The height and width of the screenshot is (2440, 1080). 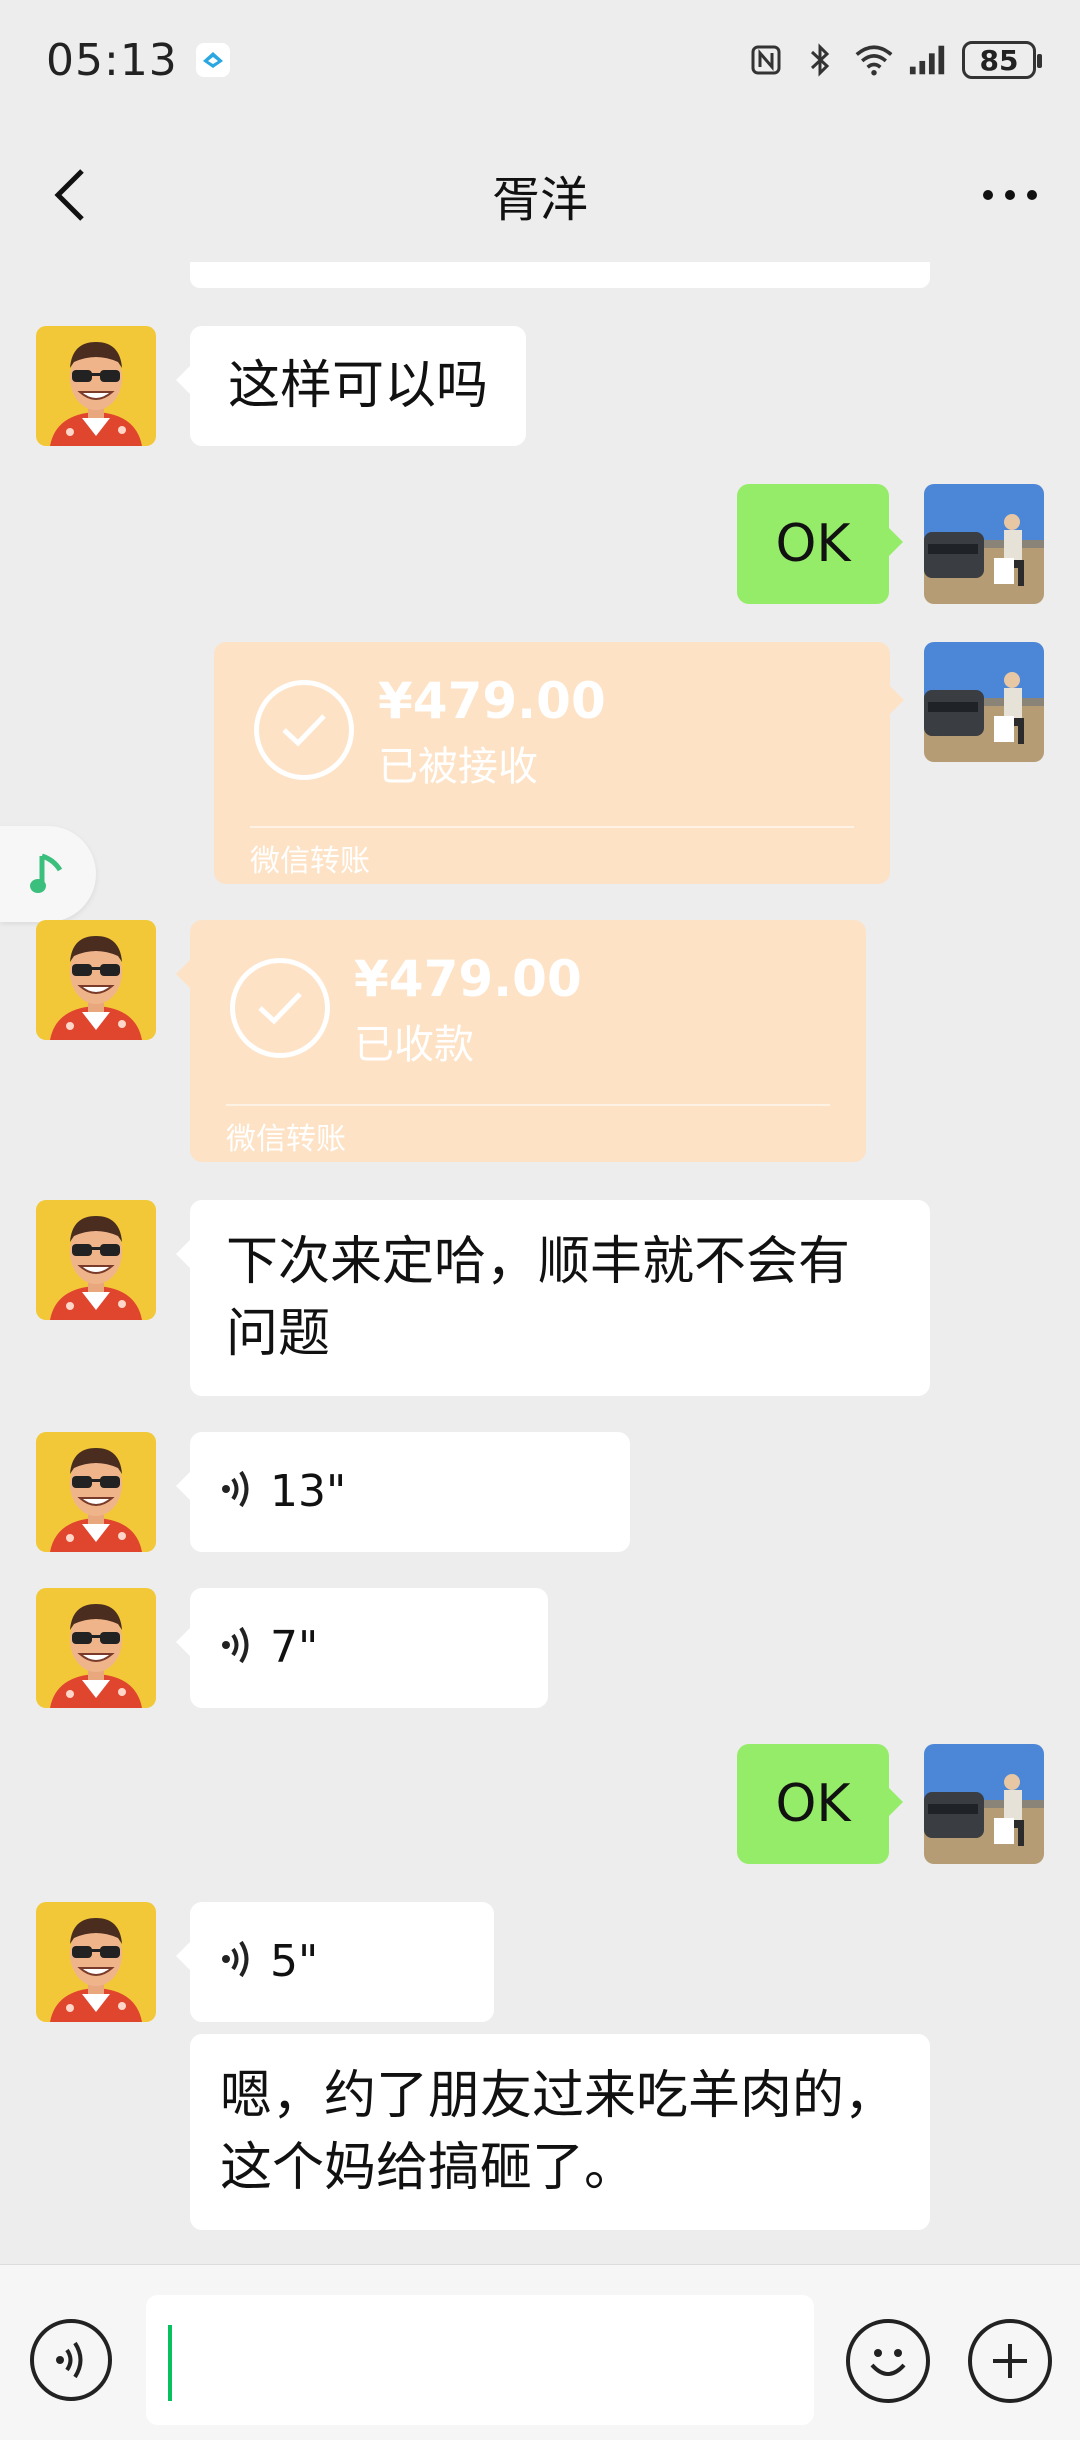 I want to click on voice-message-bubble: 13", so click(x=403, y=1492).